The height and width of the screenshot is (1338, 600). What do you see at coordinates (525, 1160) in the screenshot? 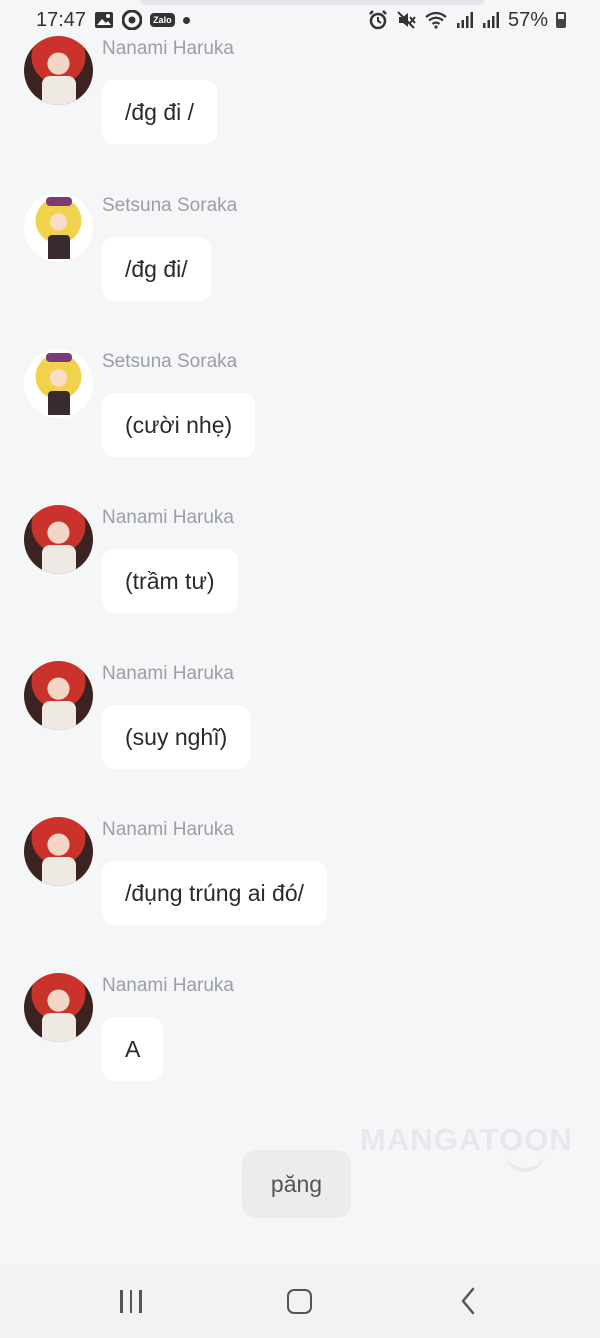
I see `watermark-smile-mark` at bounding box center [525, 1160].